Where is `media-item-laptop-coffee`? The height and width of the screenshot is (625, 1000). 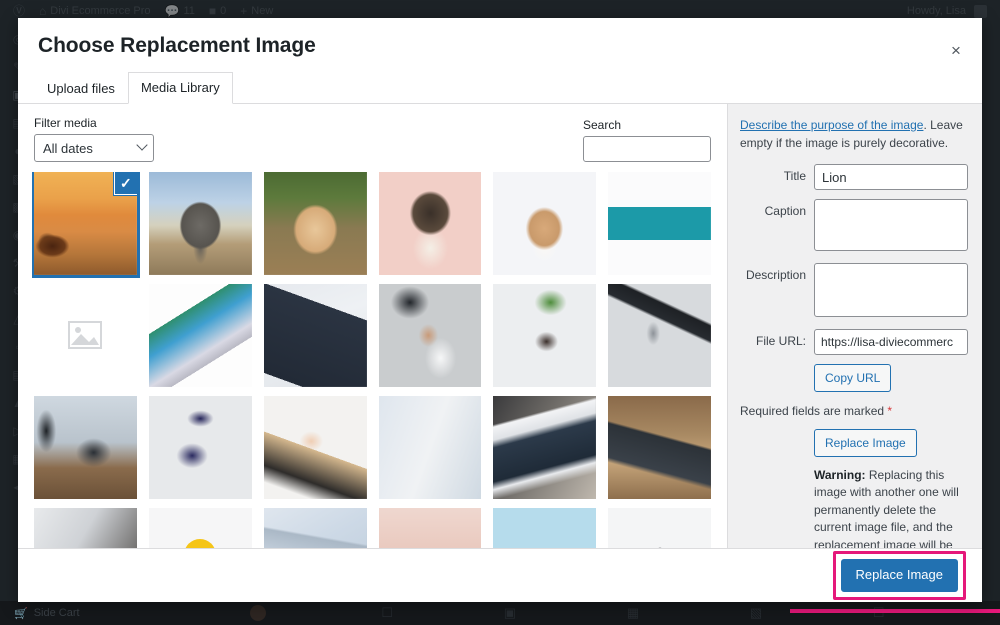 media-item-laptop-coffee is located at coordinates (315, 527).